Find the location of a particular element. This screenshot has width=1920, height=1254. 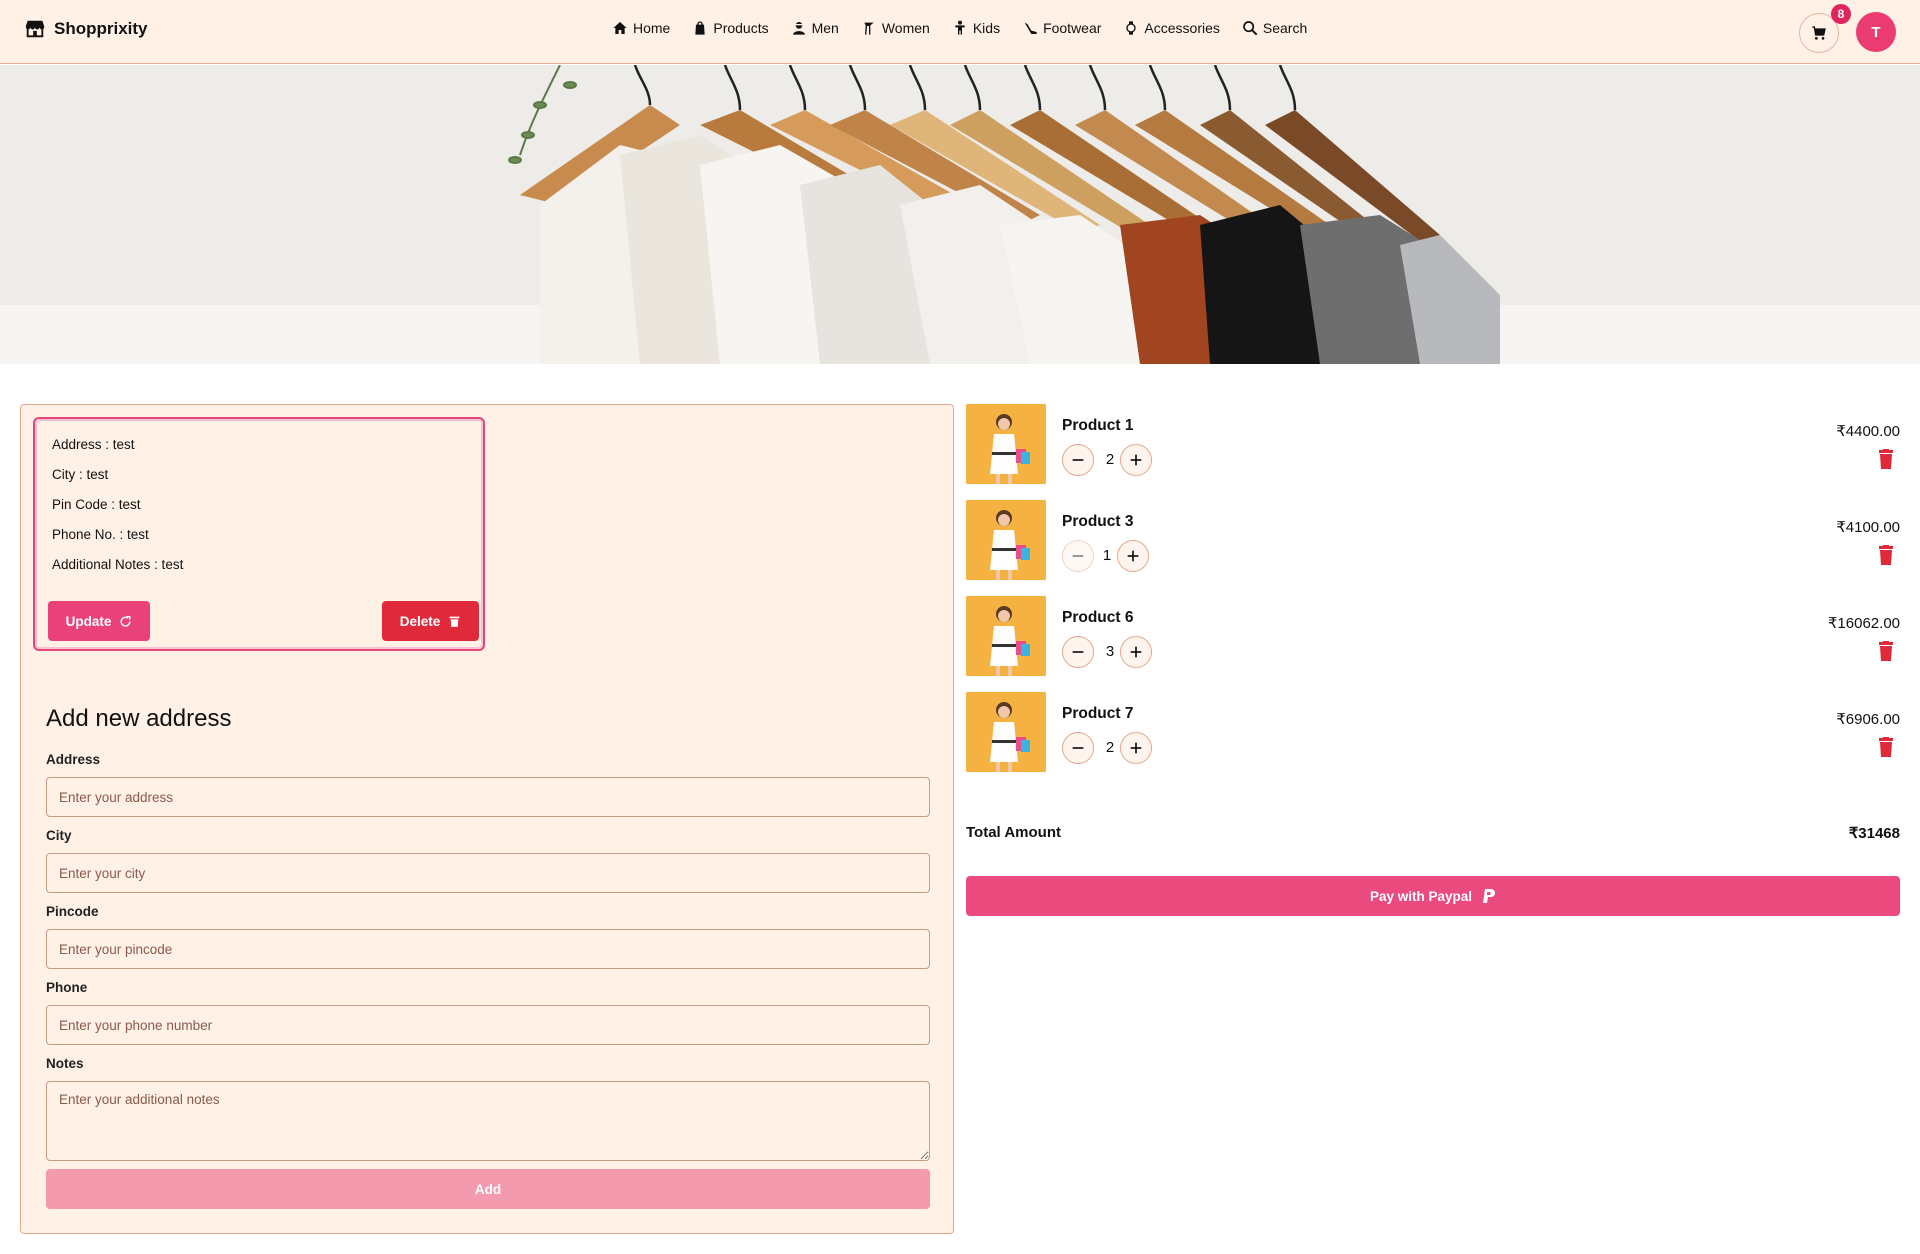

pay-with-paypal-button: Pay with Paypal is located at coordinates (1433, 896).